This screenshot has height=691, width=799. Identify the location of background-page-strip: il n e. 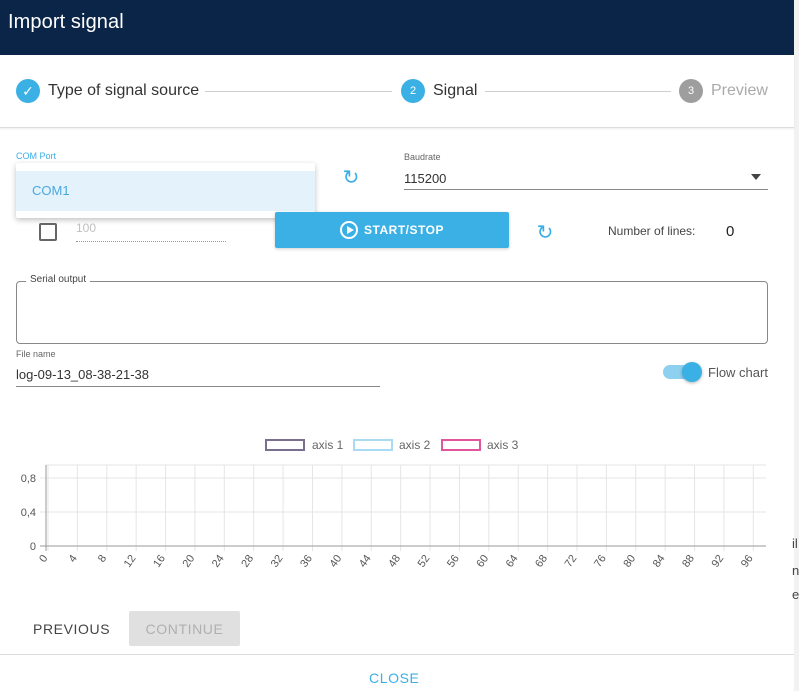
(795, 345).